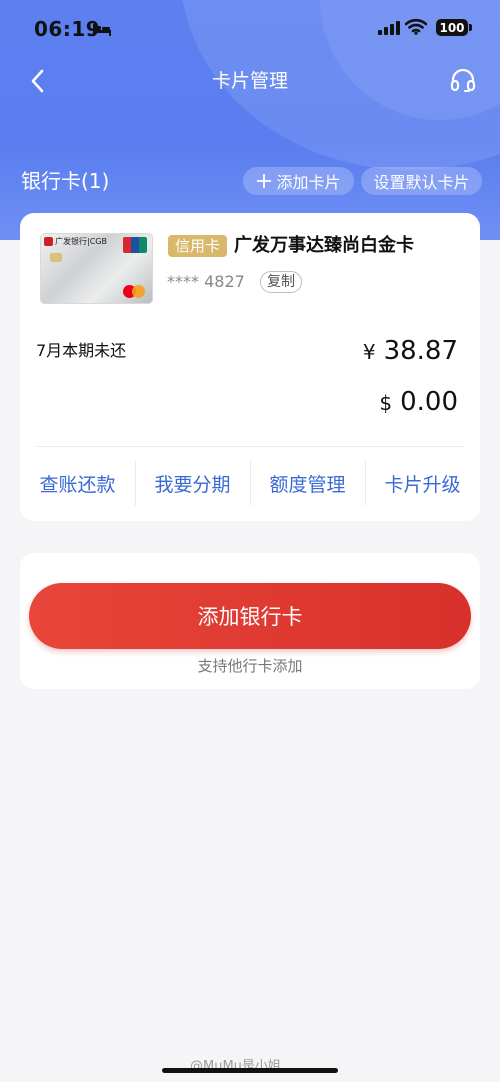  Describe the element at coordinates (420, 351) in the screenshot. I see `amount-cny-value: 38.87` at that location.